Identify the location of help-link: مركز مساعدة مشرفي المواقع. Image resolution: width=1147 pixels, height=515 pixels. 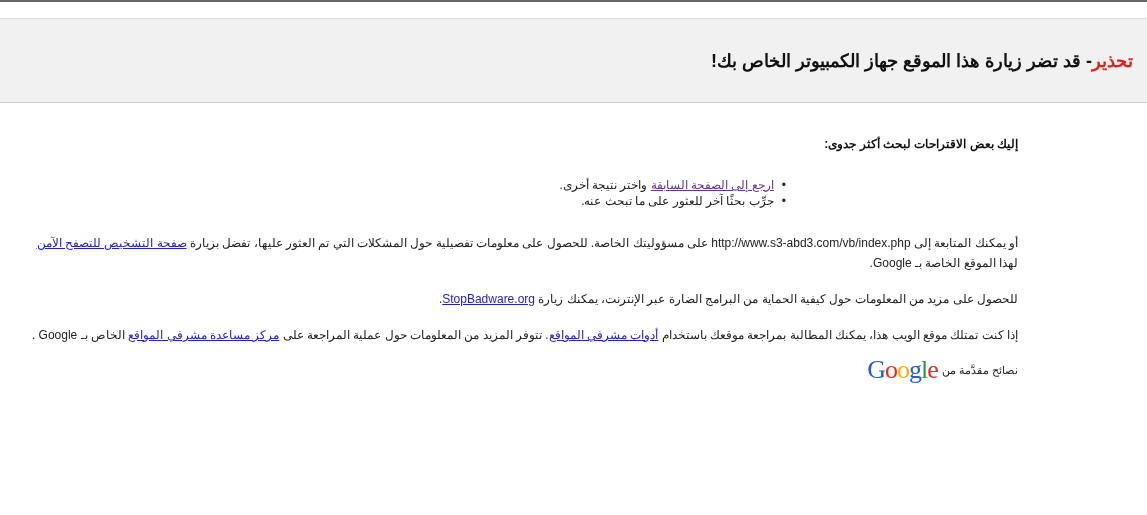
(204, 335).